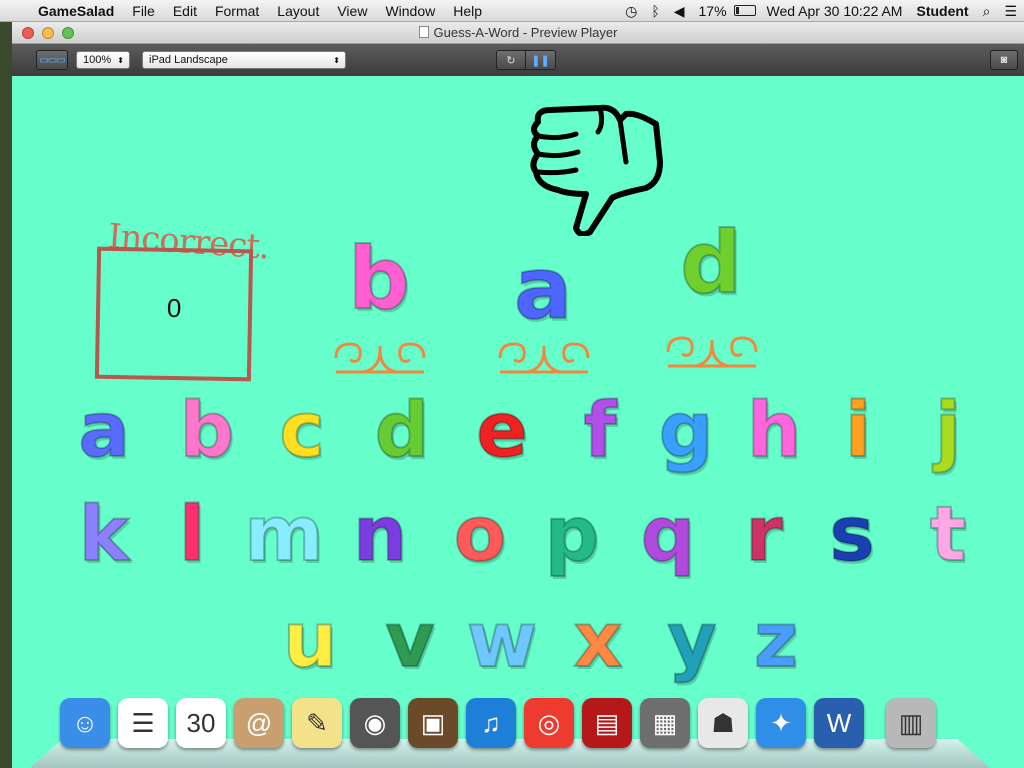 The height and width of the screenshot is (768, 1024). I want to click on toolbar: ▭▭▭ 100% ⬍ iPad Landscape ⬍ ↻ ❚❚ ◙, so click(518, 60).